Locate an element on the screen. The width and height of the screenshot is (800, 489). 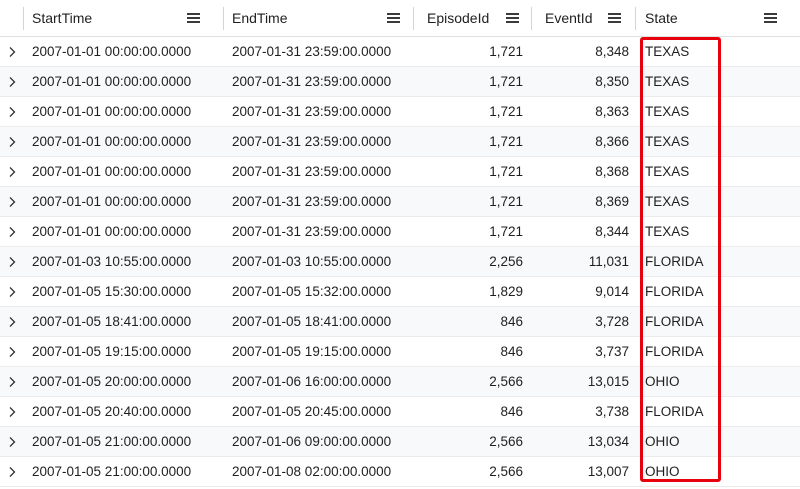
cell-event-id: 8,368 is located at coordinates (612, 171).